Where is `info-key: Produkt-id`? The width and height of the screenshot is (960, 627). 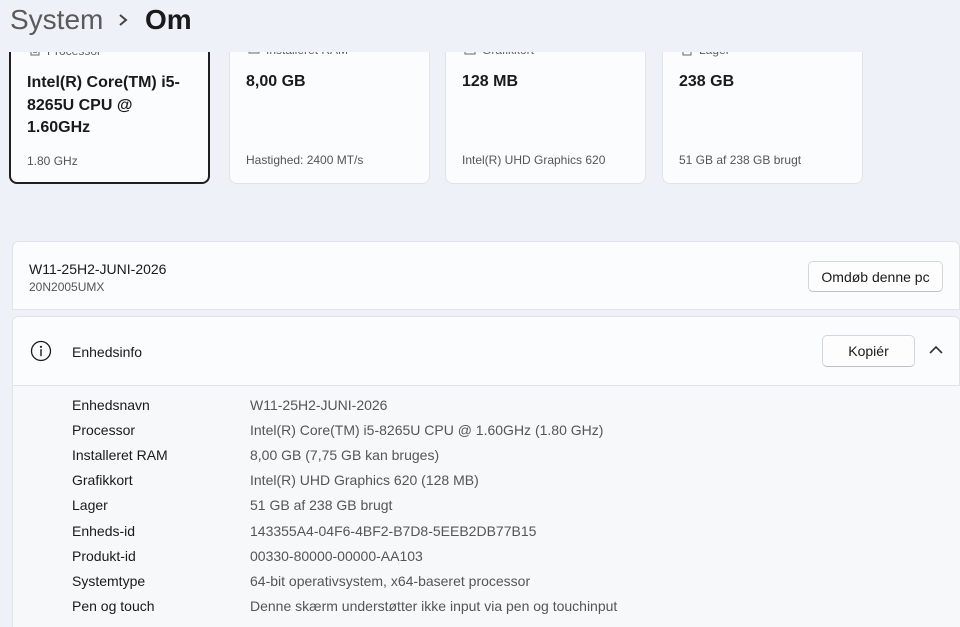
info-key: Produkt-id is located at coordinates (104, 556).